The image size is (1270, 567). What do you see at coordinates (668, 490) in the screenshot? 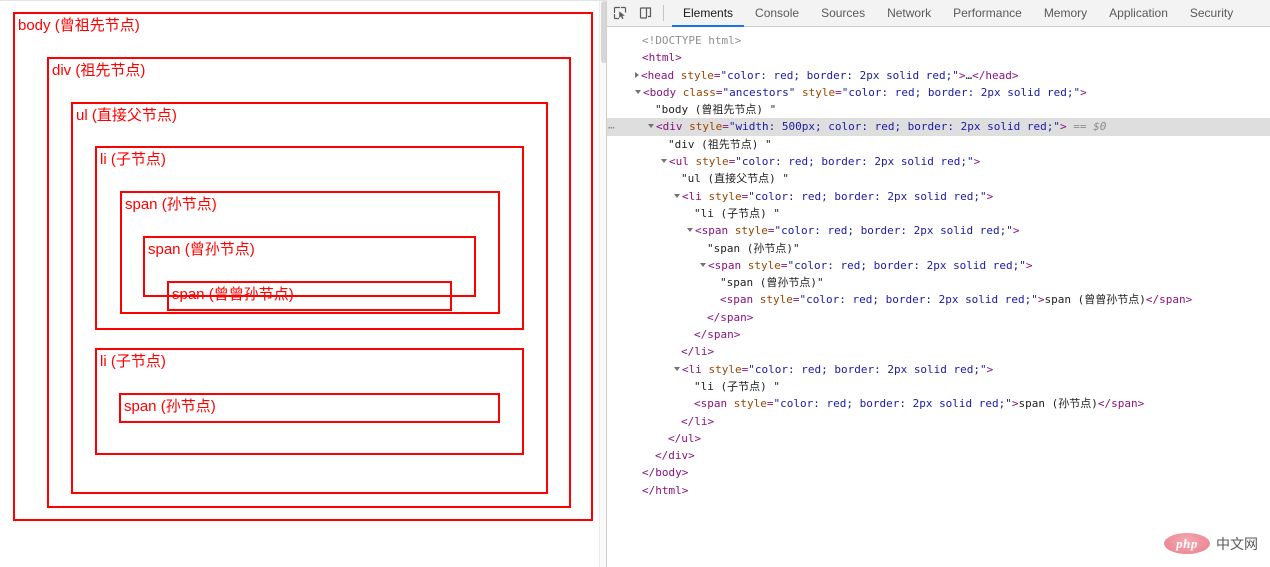
I see `dom-token-tag: html` at bounding box center [668, 490].